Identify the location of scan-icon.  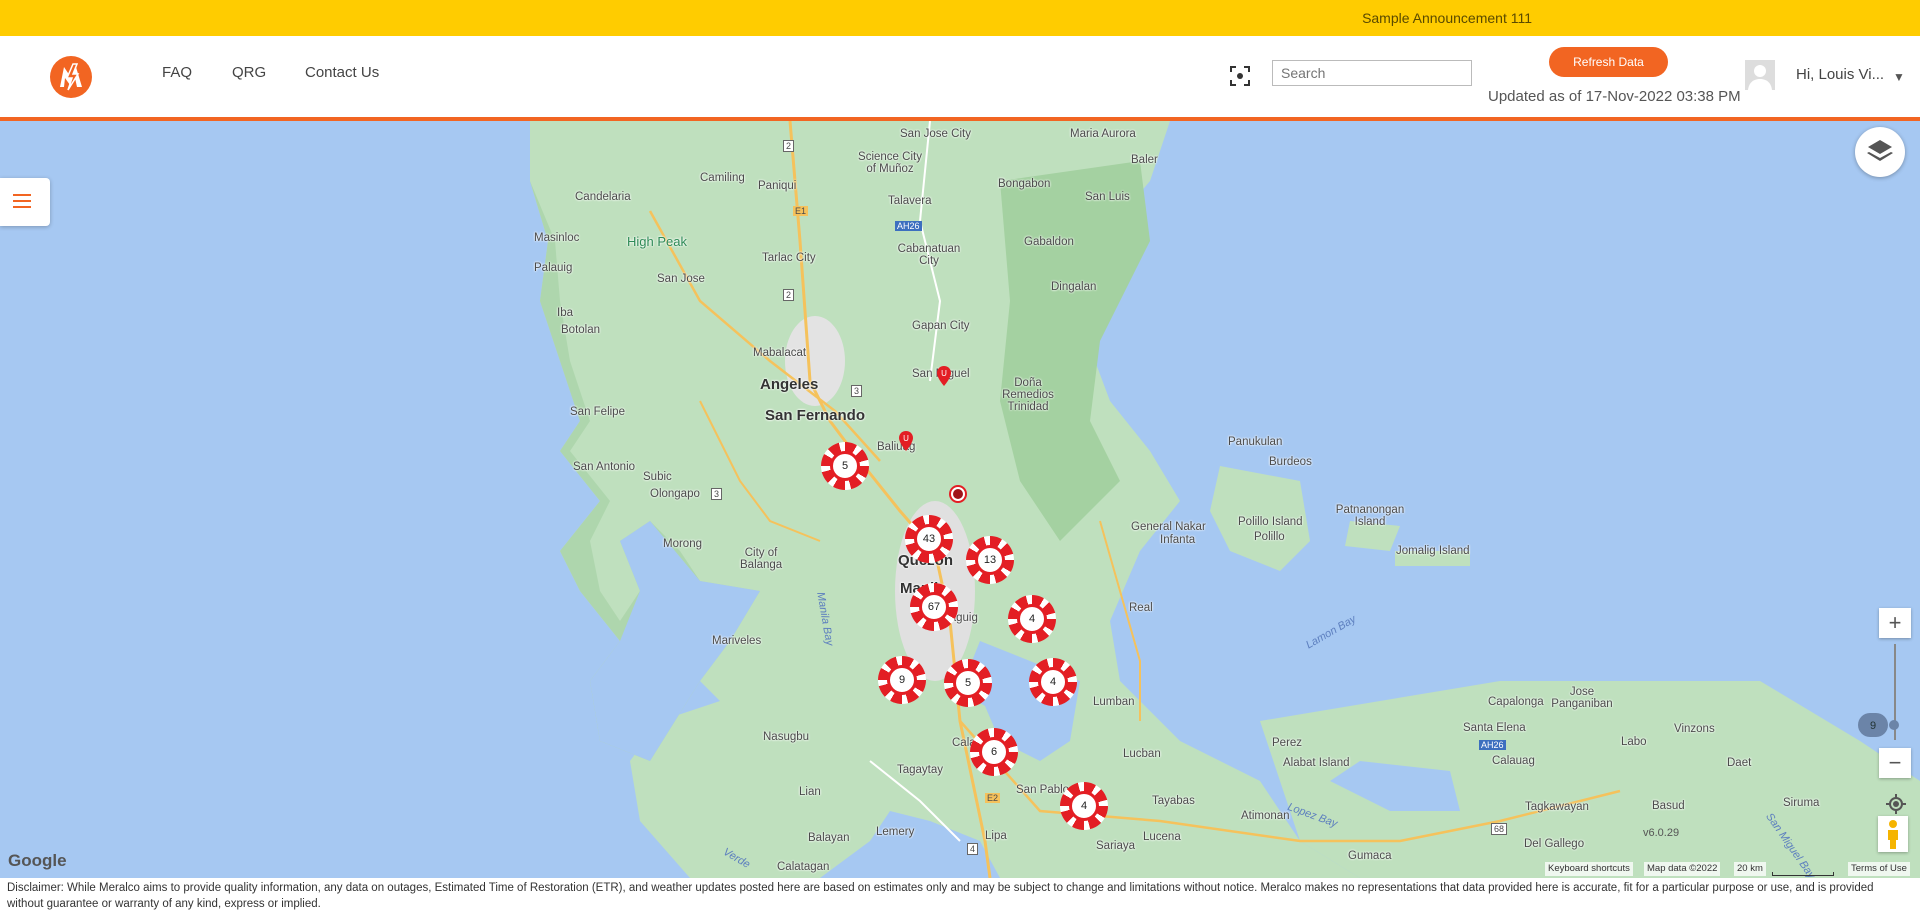
(1240, 76).